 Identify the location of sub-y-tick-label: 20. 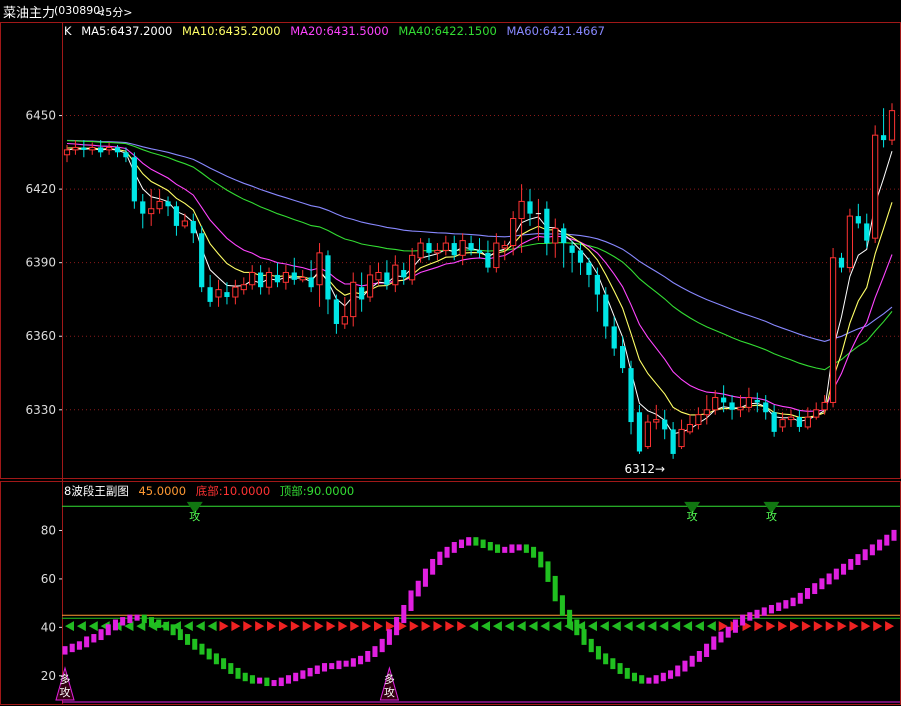
(48, 676).